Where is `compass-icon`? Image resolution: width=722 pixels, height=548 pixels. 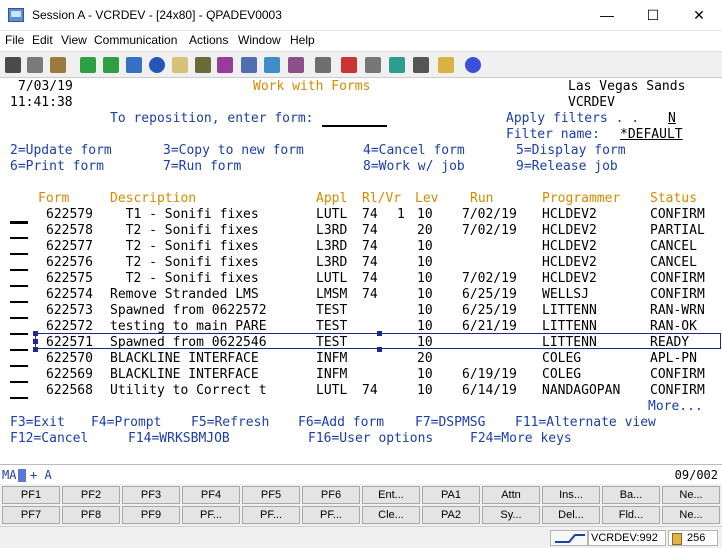
compass-icon is located at coordinates (157, 65).